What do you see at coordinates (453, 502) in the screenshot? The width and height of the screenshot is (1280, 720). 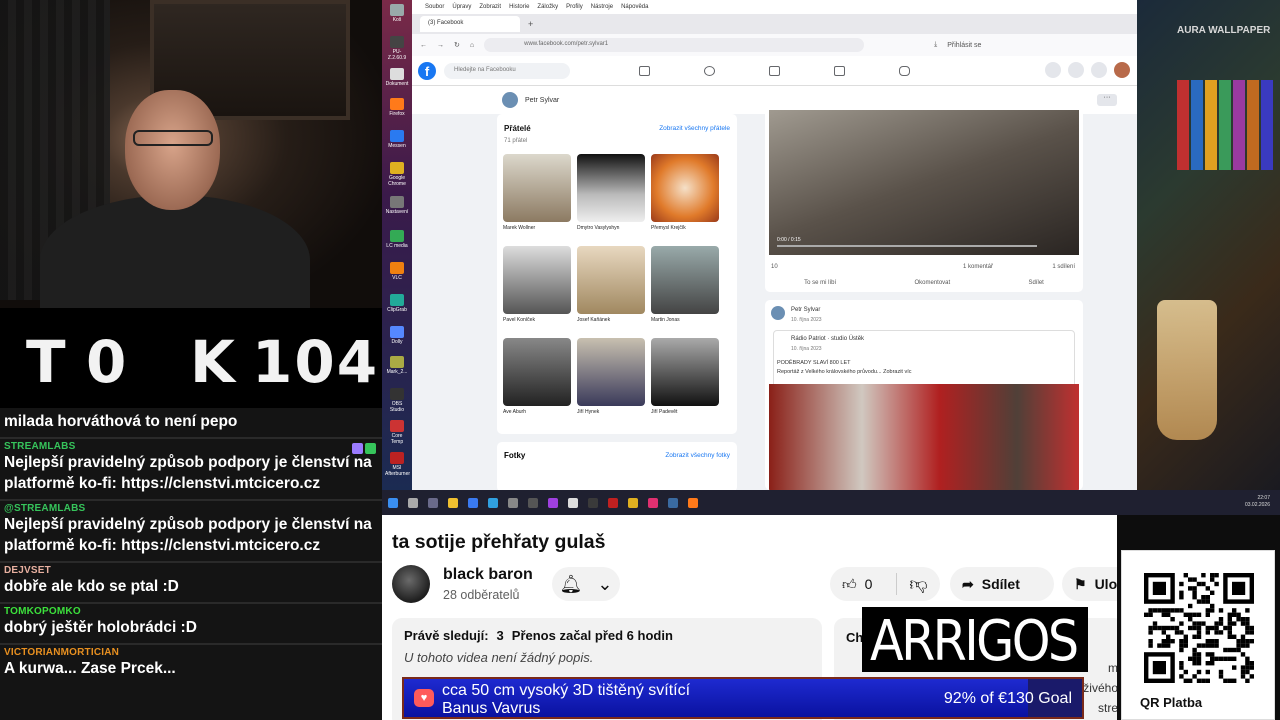 I see `explorer-icon` at bounding box center [453, 502].